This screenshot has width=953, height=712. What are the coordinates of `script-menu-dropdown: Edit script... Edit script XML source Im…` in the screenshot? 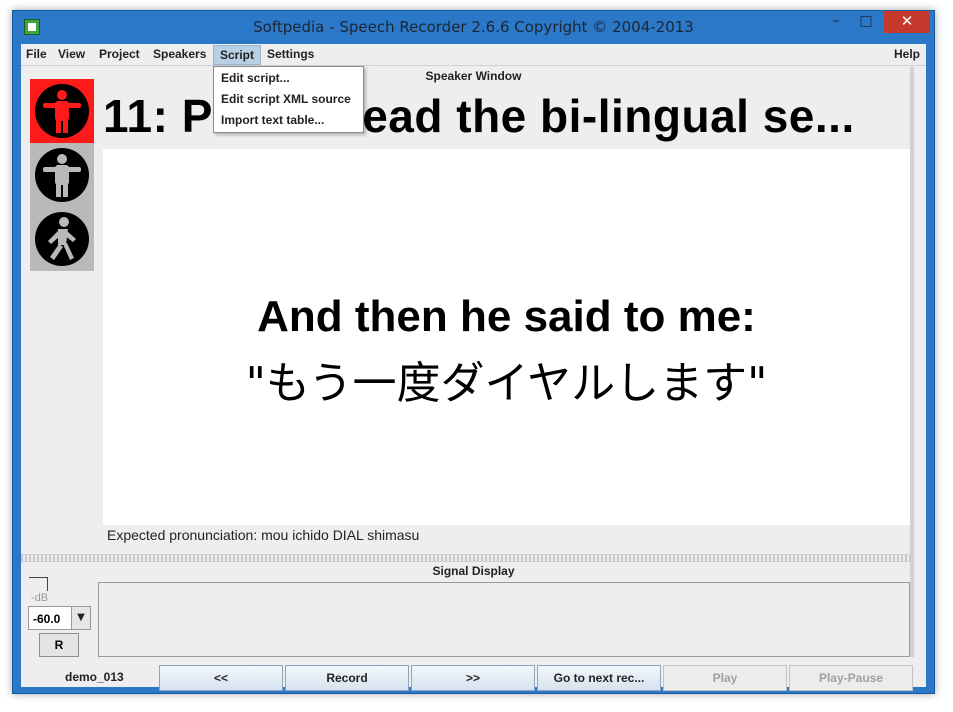 It's located at (288, 99).